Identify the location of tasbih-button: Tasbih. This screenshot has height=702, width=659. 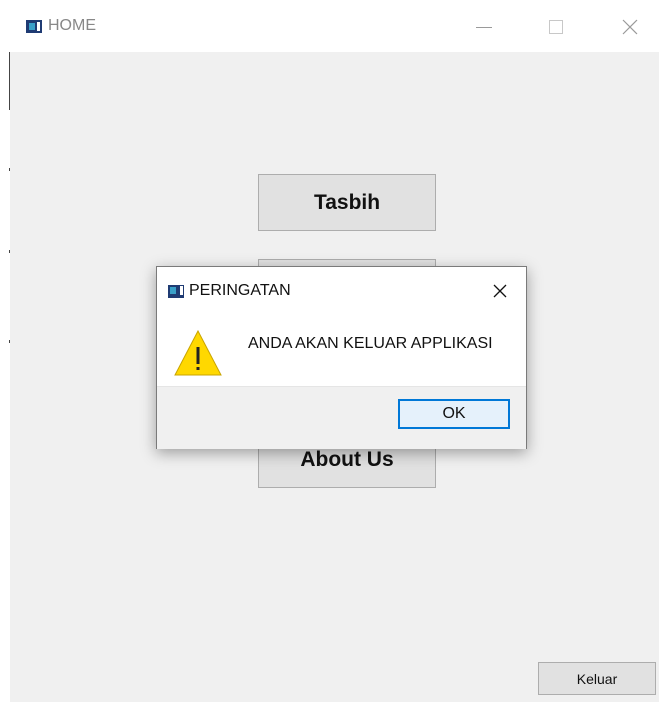
(347, 202).